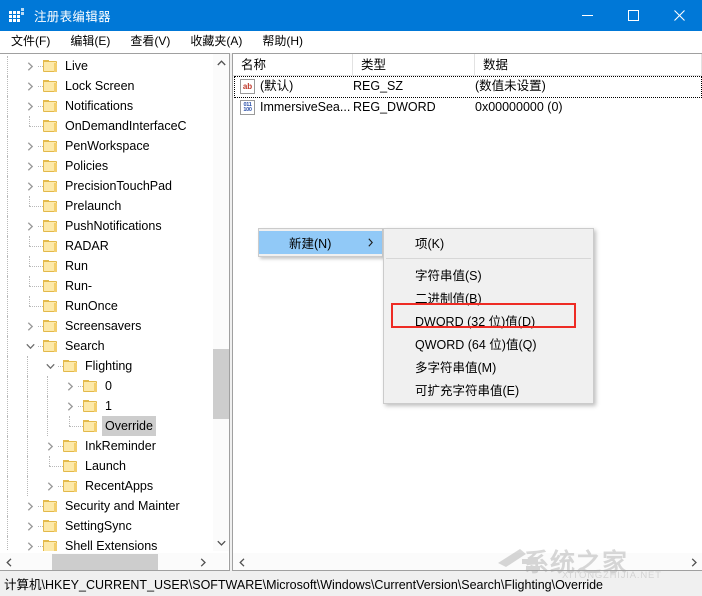 The width and height of the screenshot is (702, 596). I want to click on context-menu: 新建(N), so click(320, 242).